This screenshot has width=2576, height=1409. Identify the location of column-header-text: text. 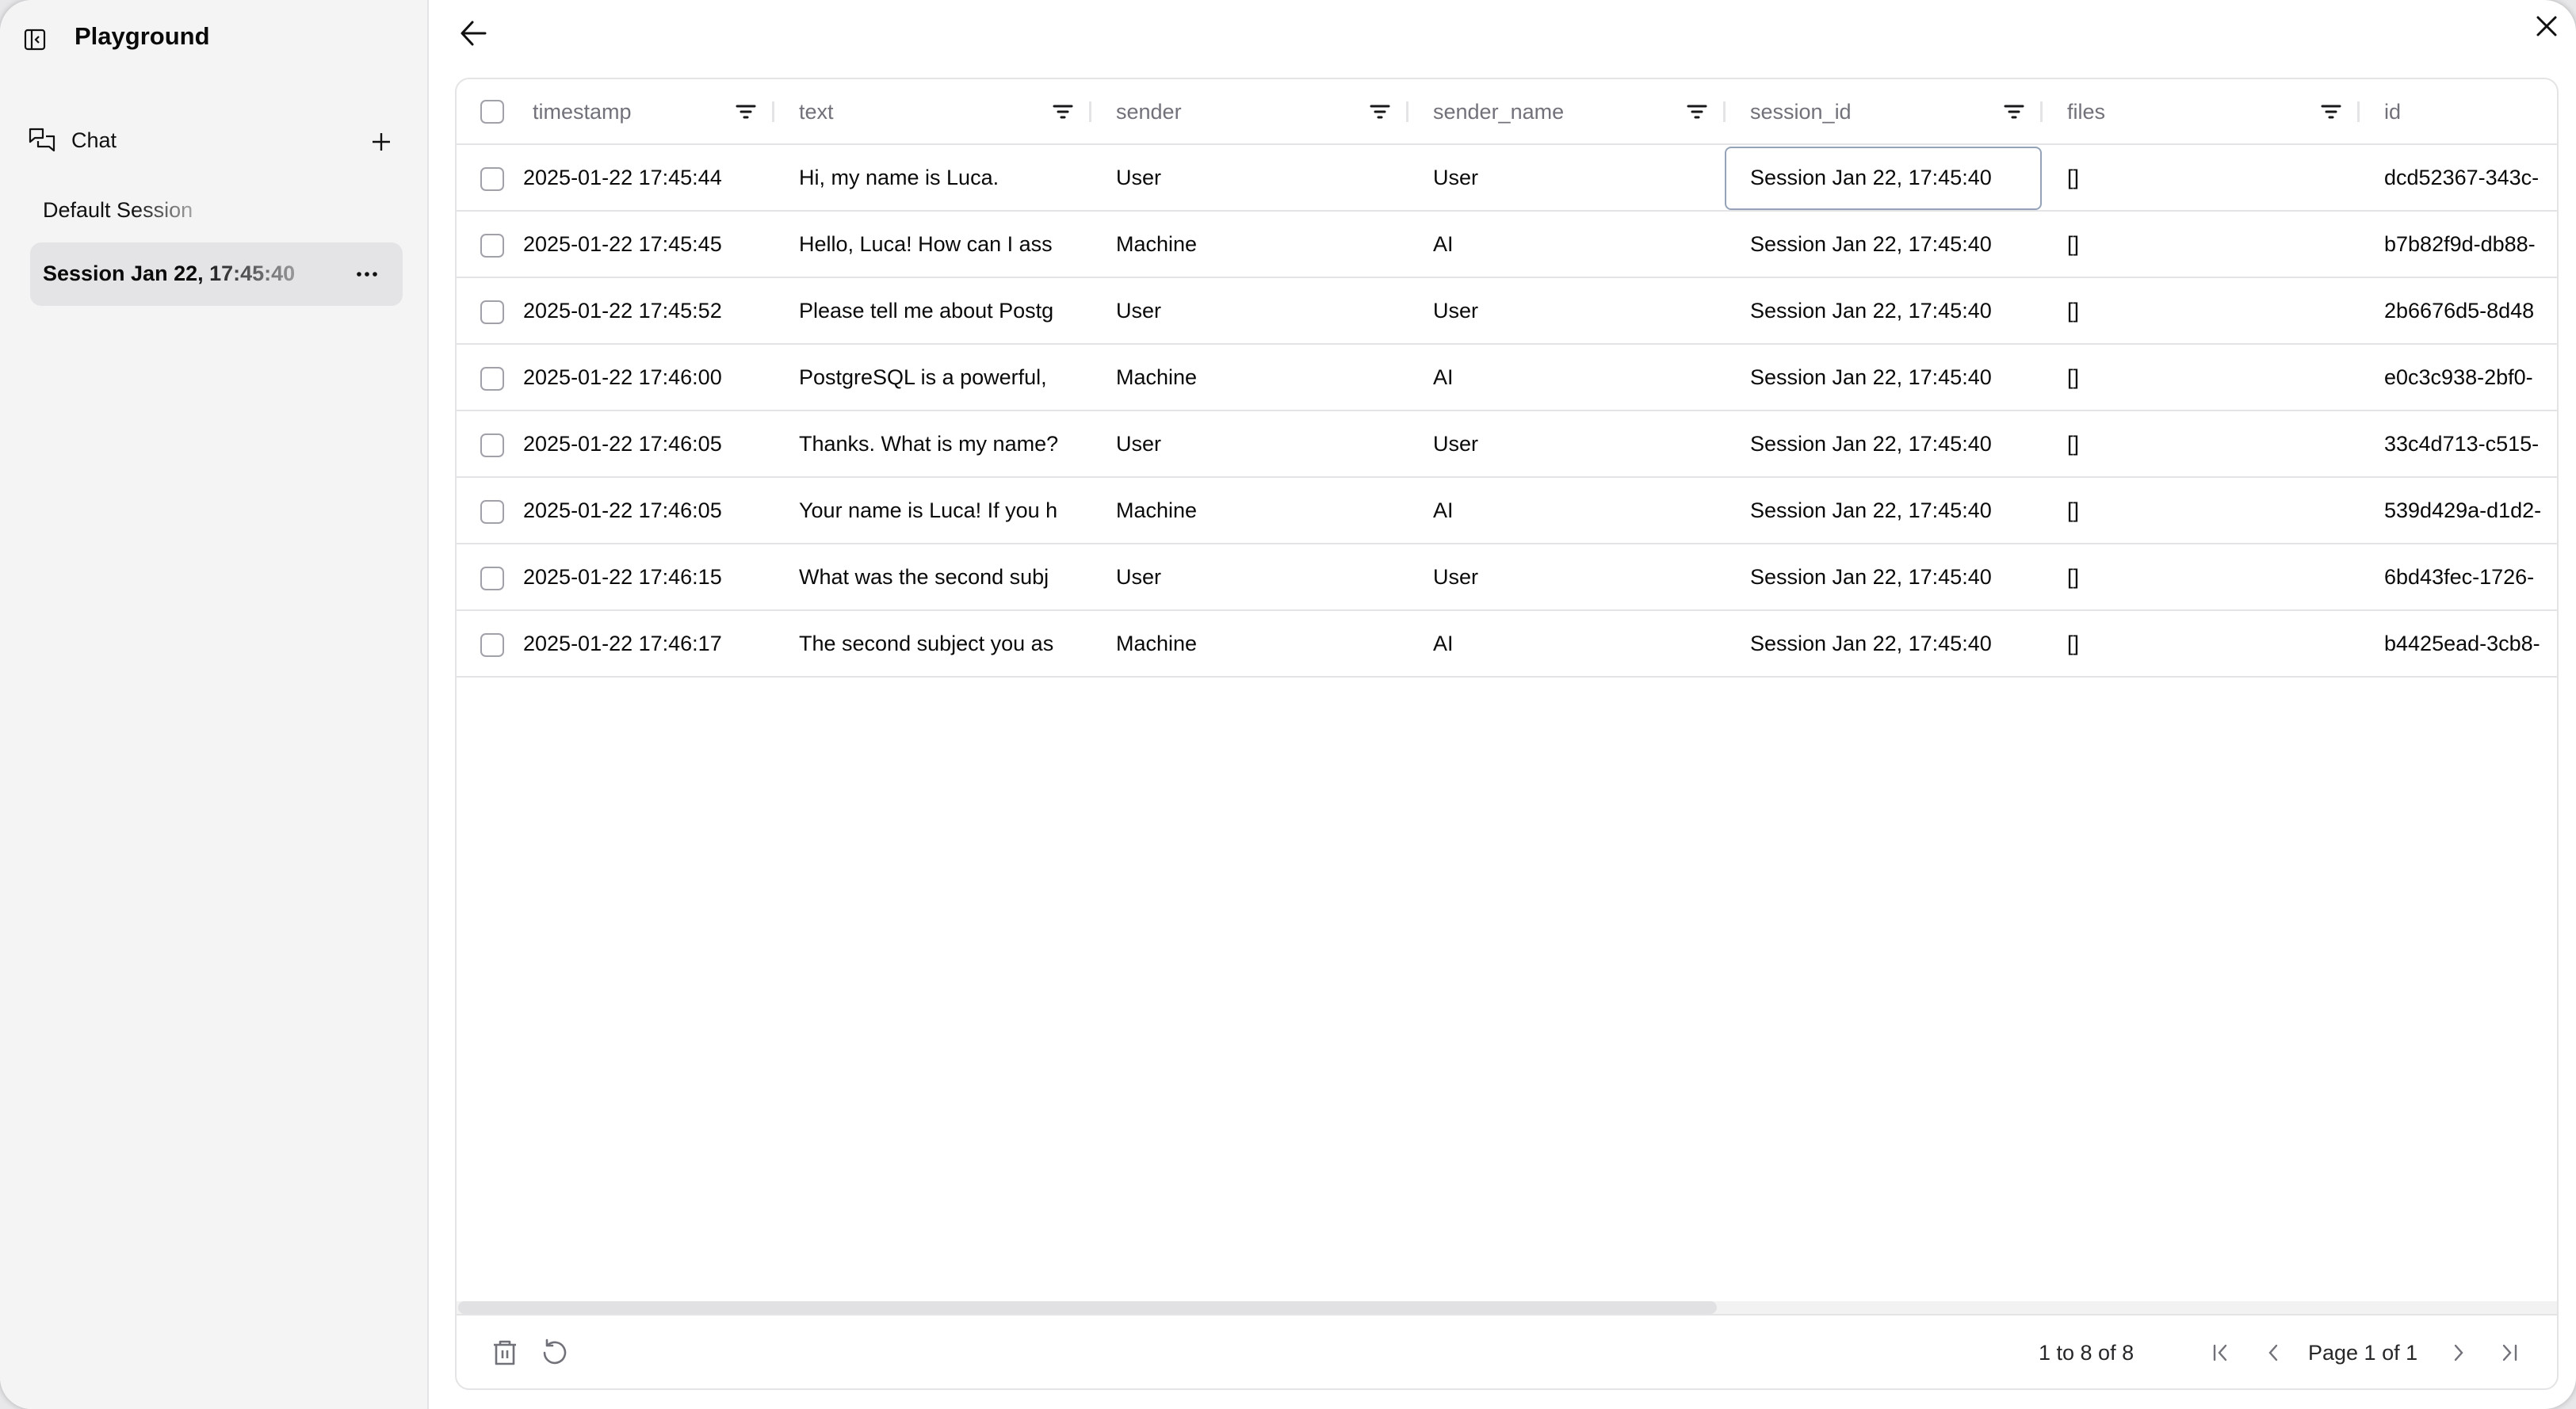
(817, 112).